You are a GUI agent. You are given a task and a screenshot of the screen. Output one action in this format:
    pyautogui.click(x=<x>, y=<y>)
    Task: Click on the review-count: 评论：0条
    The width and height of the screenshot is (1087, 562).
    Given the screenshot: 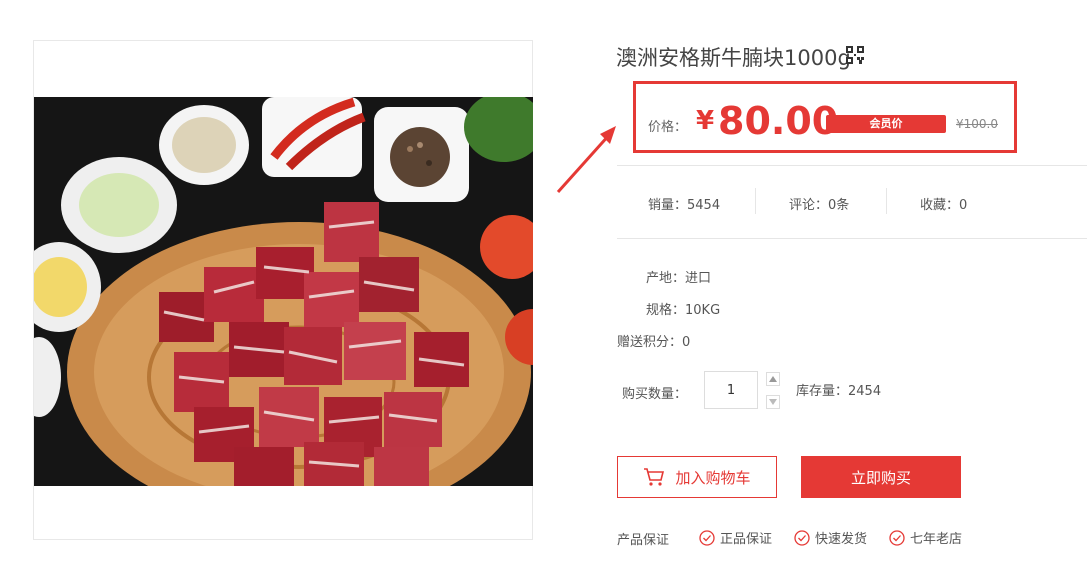 What is the action you would take?
    pyautogui.click(x=819, y=203)
    